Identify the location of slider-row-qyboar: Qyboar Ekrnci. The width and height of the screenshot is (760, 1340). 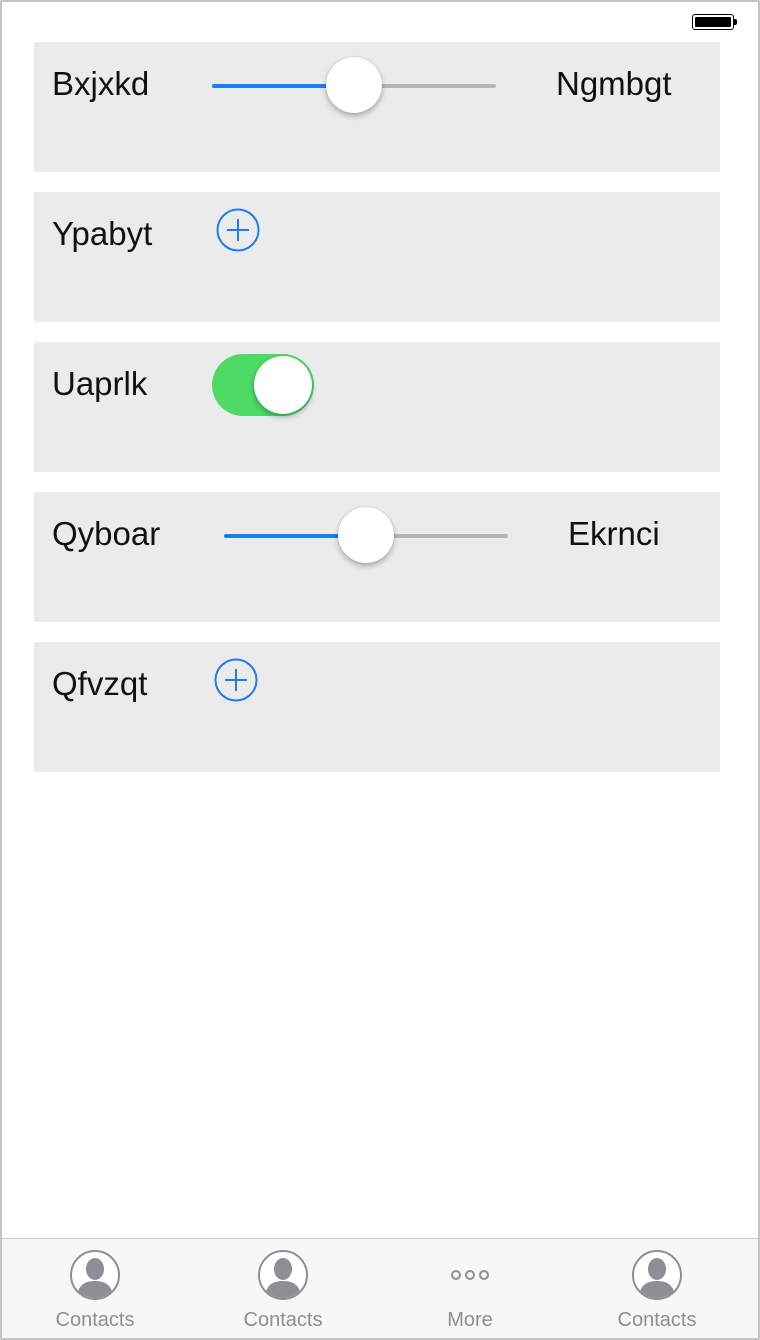
(377, 557).